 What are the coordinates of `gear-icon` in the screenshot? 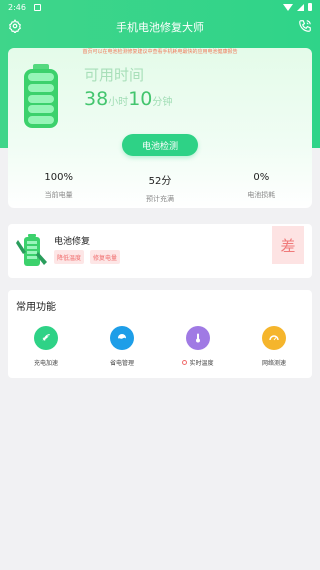 It's located at (15, 26).